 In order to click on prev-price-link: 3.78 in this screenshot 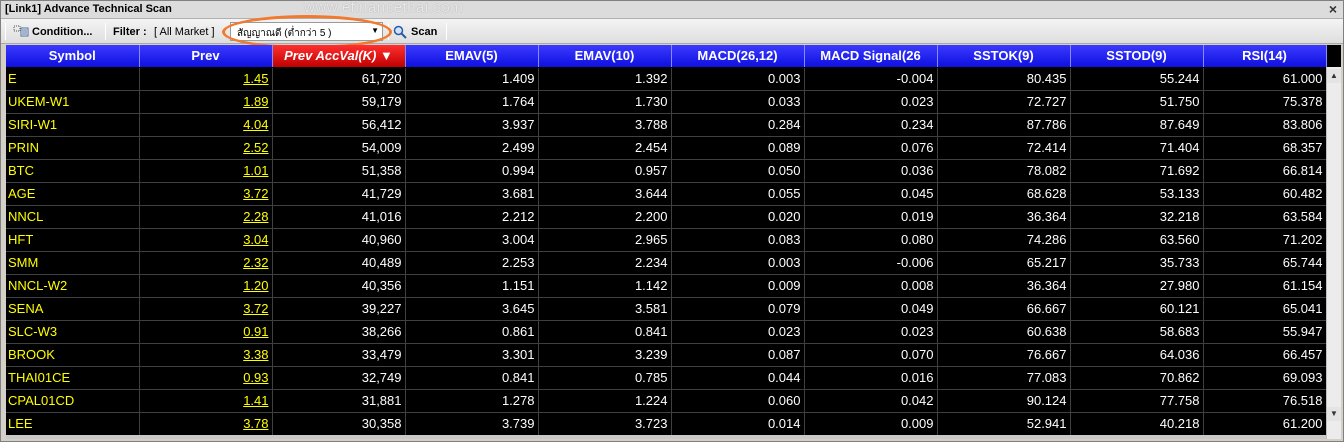, I will do `click(206, 424)`.